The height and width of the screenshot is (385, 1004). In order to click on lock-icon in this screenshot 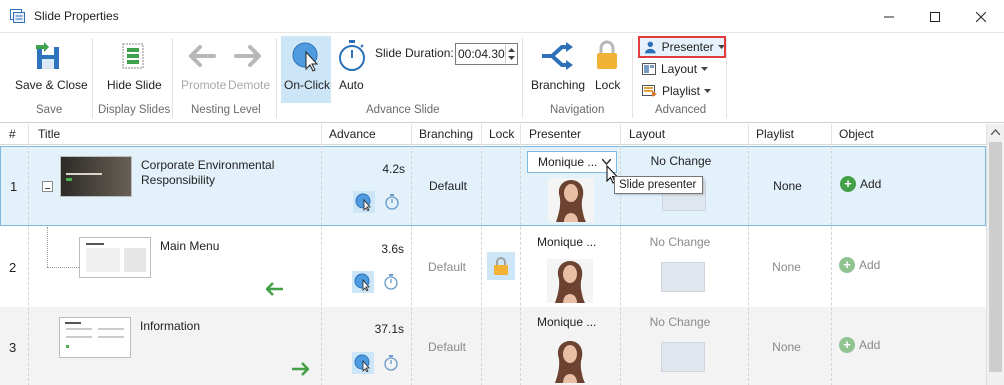, I will do `click(607, 54)`.